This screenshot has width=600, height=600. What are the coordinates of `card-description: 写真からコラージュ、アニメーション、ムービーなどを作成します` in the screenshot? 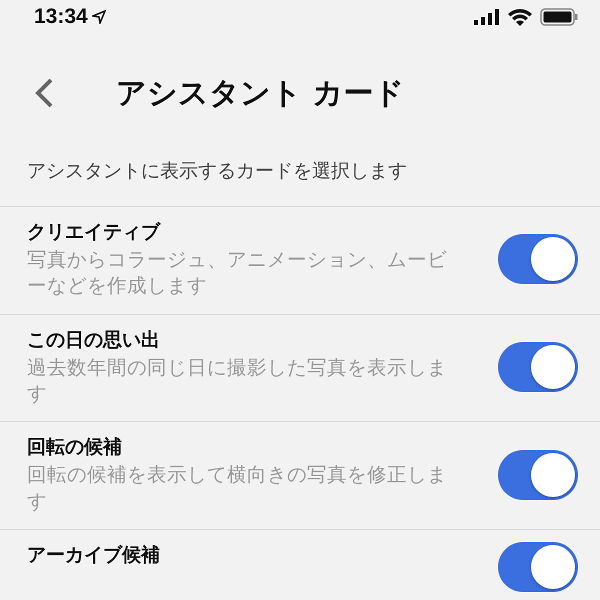 It's located at (237, 273).